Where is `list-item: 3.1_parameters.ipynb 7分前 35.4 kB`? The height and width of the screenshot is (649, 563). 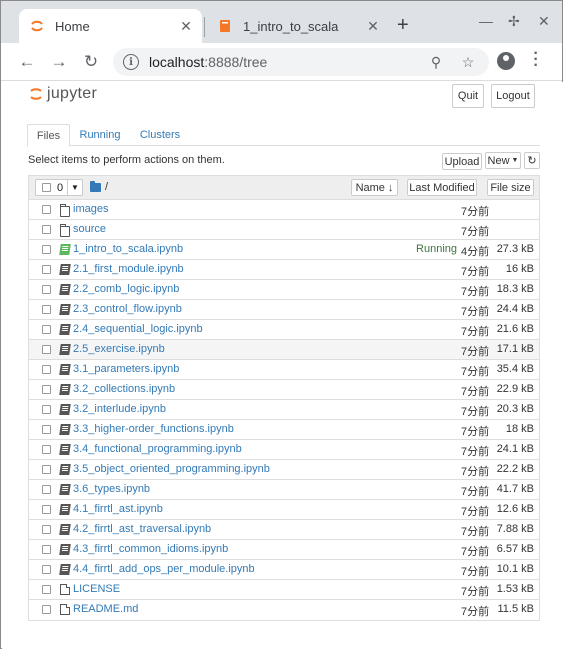
list-item: 3.1_parameters.ipynb 7分前 35.4 kB is located at coordinates (284, 370).